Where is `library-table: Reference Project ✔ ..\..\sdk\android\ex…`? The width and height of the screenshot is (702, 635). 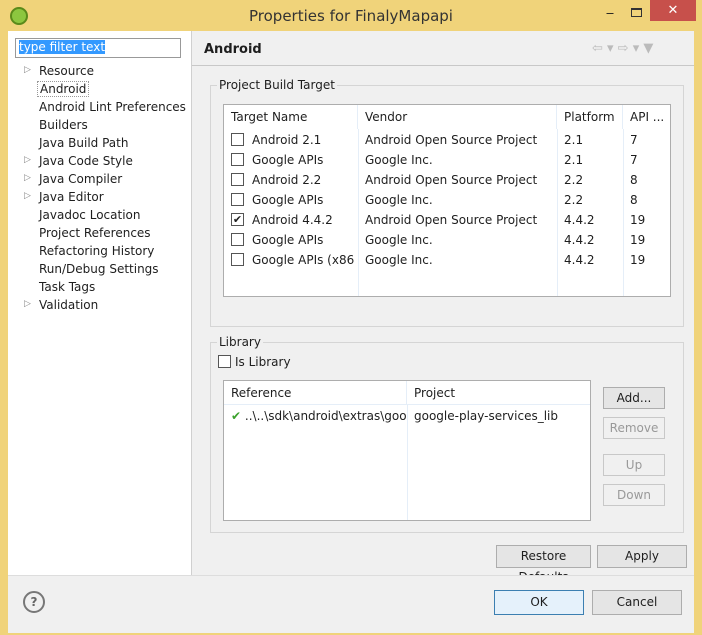 library-table: Reference Project ✔ ..\..\sdk\android\ex… is located at coordinates (407, 450).